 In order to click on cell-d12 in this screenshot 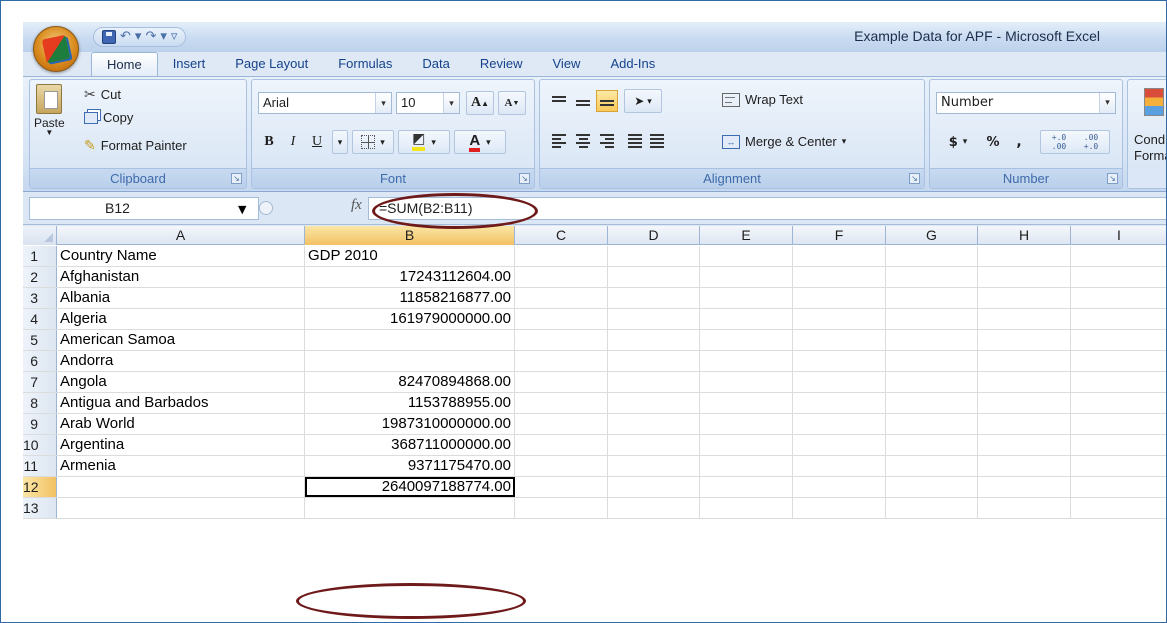, I will do `click(654, 487)`.